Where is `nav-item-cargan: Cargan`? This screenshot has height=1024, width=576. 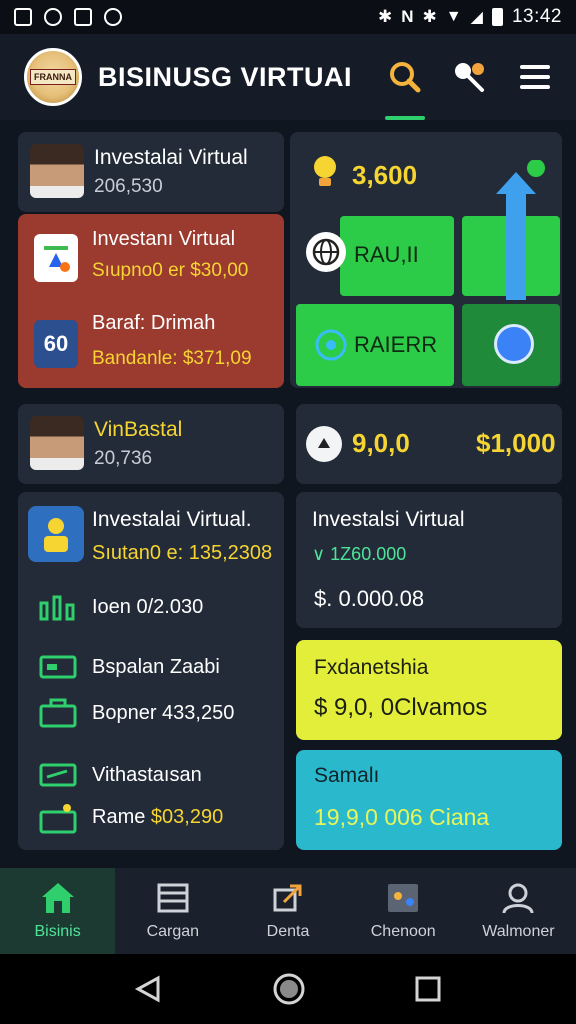
nav-item-cargan: Cargan is located at coordinates (172, 911).